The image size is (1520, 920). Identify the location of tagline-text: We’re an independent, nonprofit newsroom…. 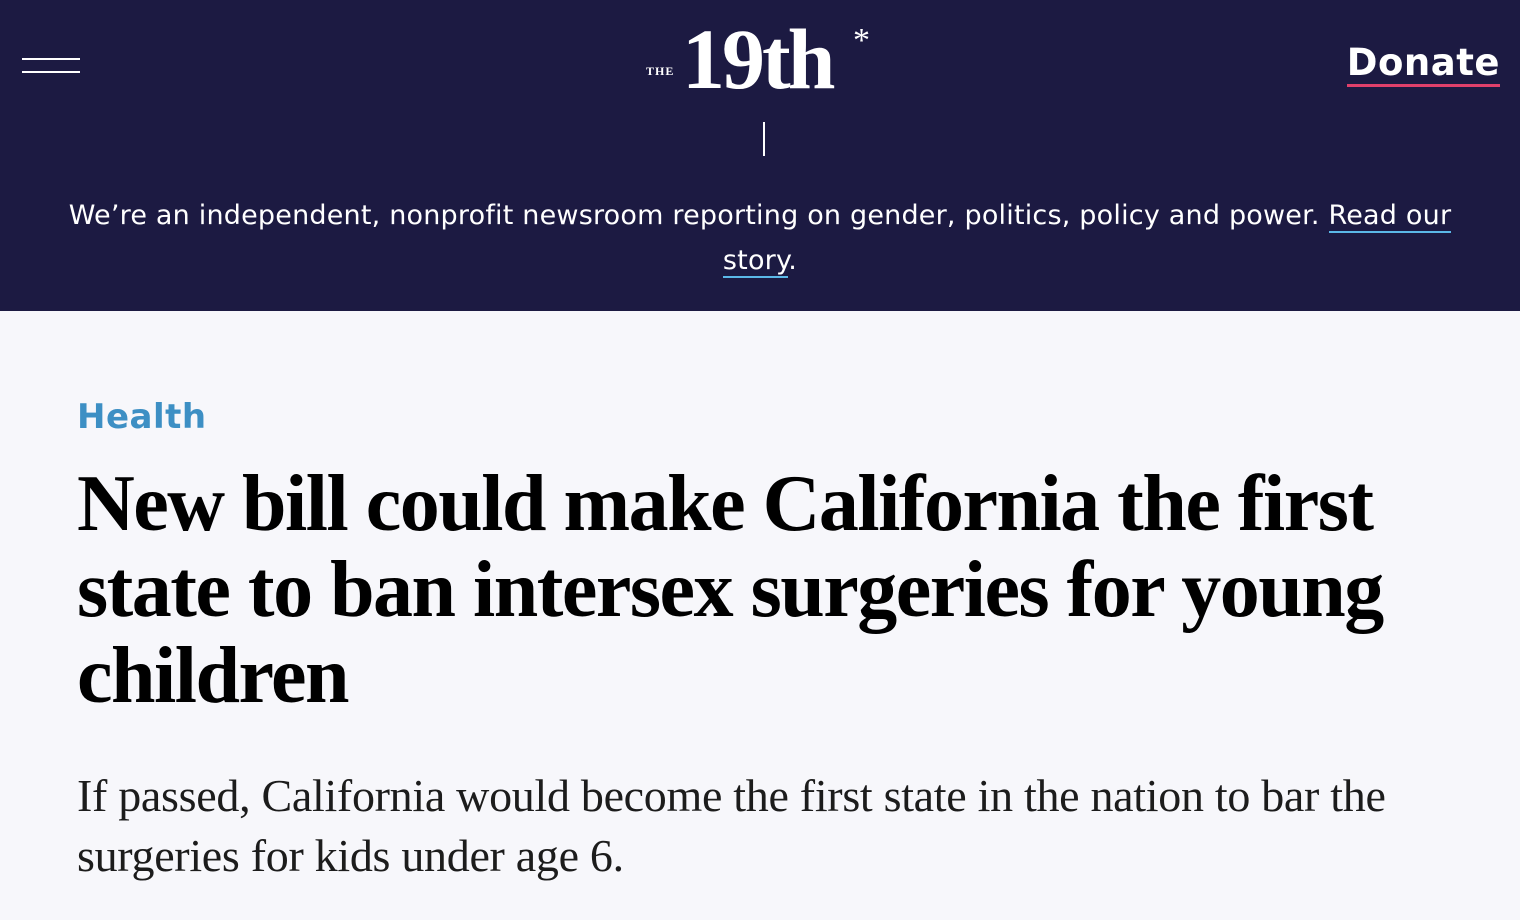
(698, 215).